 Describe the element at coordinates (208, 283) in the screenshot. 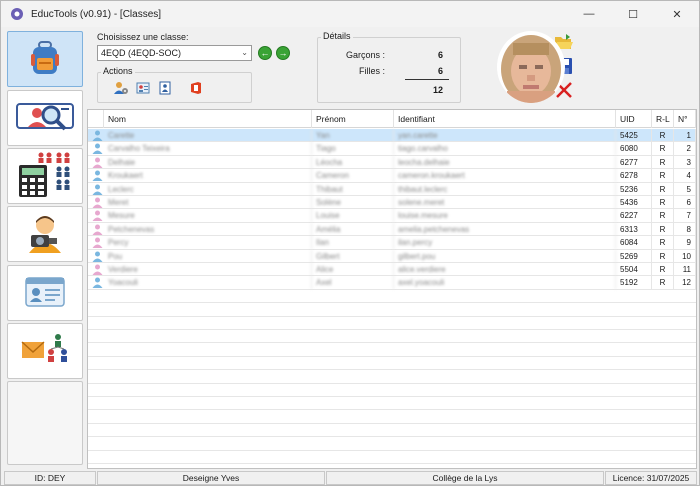

I see `cell-nom: Yoacouli` at that location.